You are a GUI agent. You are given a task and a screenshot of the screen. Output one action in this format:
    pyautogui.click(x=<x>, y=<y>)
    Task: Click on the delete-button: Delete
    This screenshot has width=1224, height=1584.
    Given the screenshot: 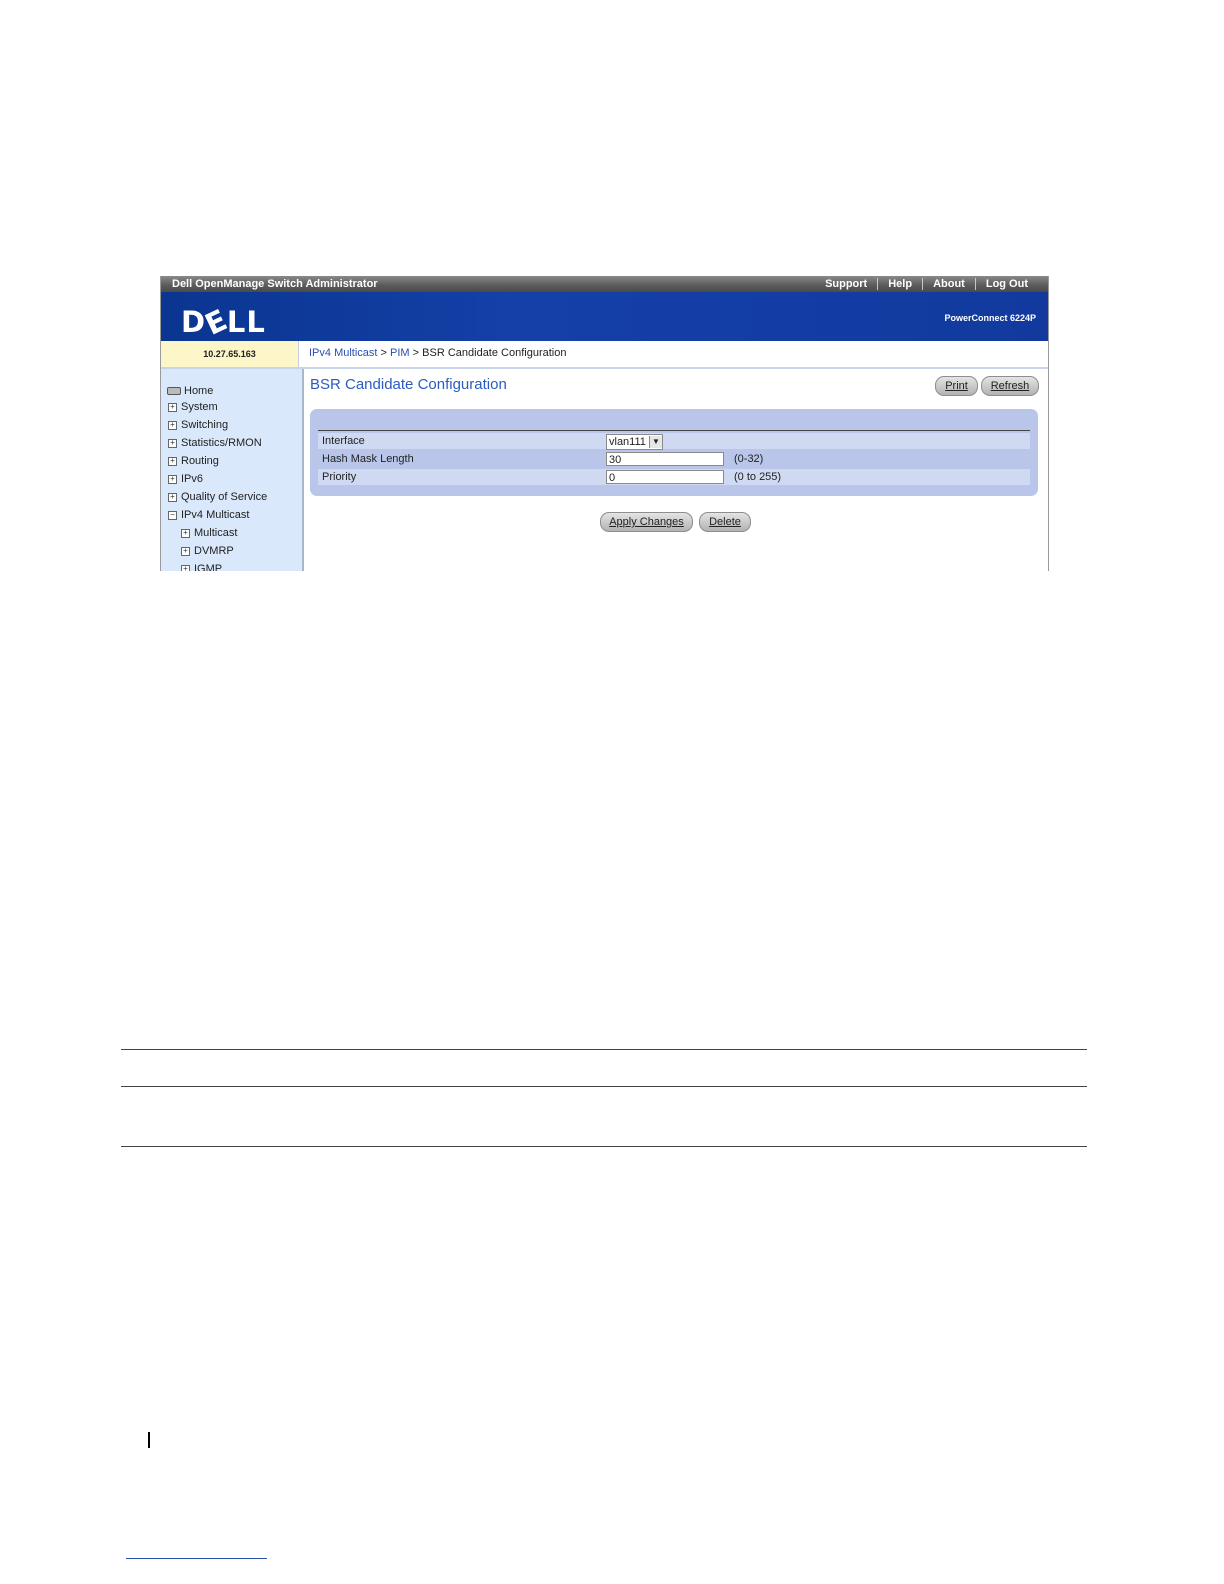 What is the action you would take?
    pyautogui.click(x=725, y=522)
    